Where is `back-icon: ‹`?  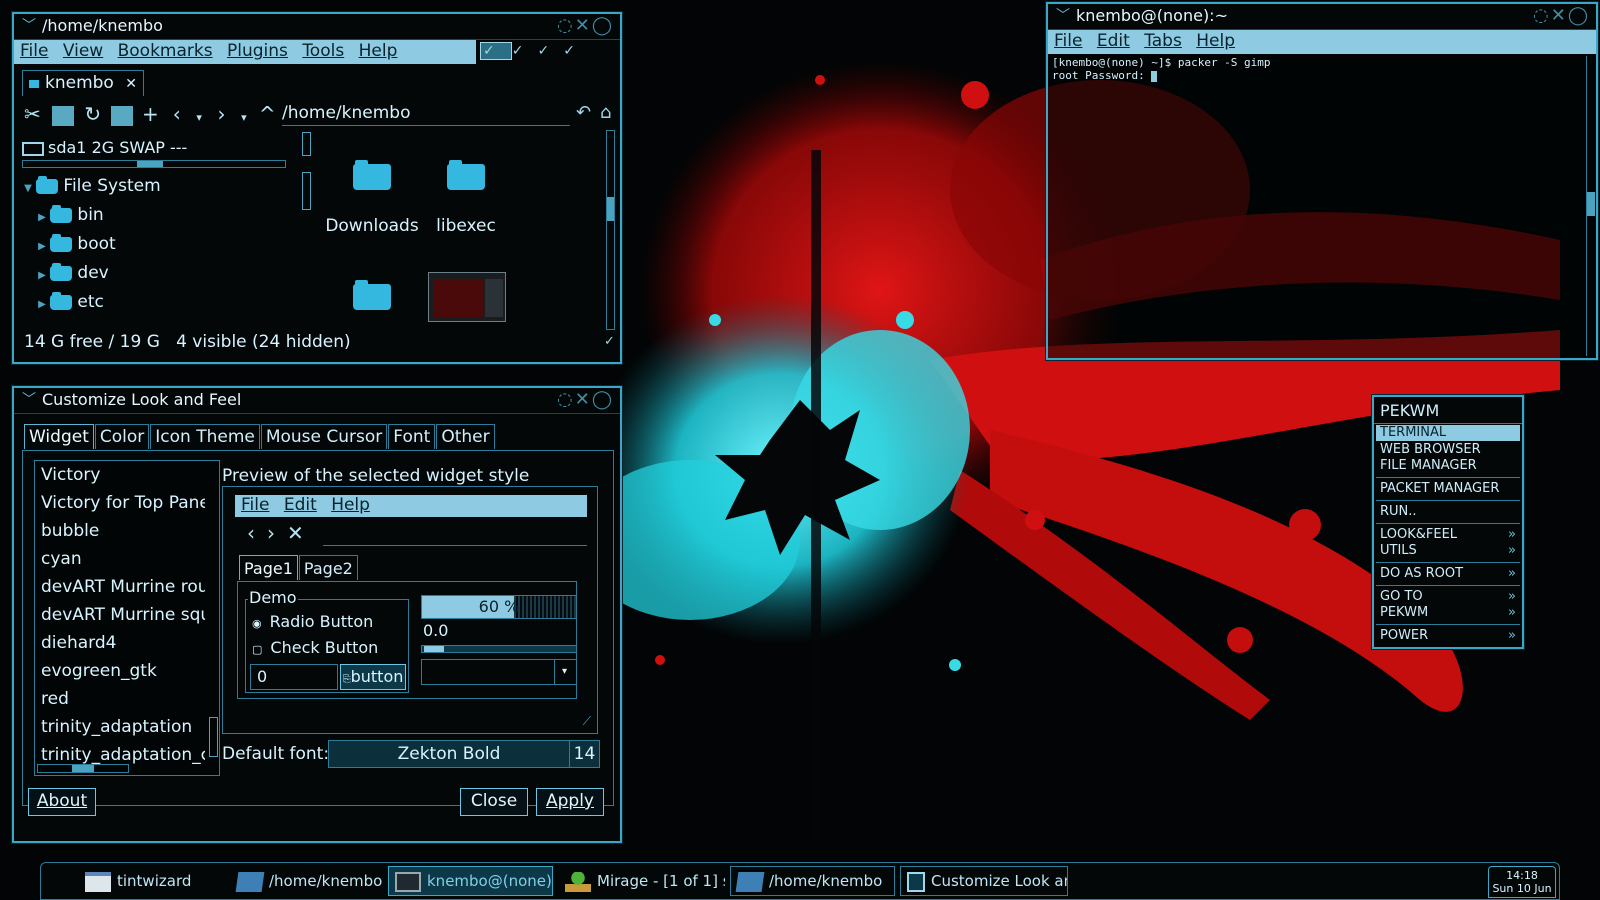
back-icon: ‹ is located at coordinates (177, 114).